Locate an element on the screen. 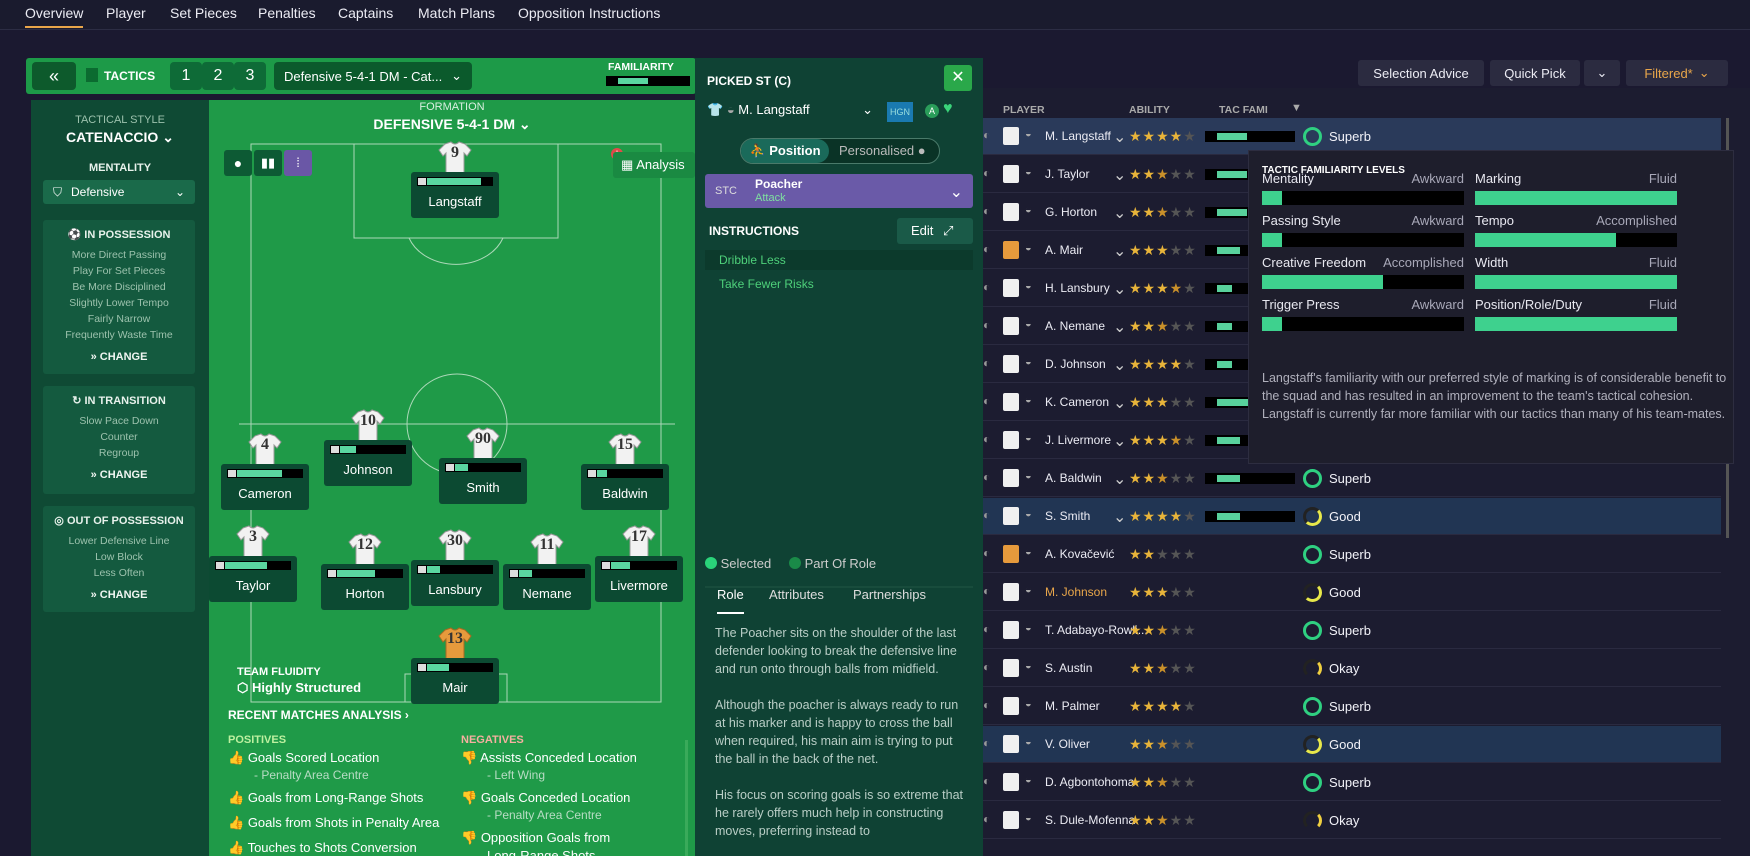  tab-set-pieces: Set Pieces is located at coordinates (203, 13).